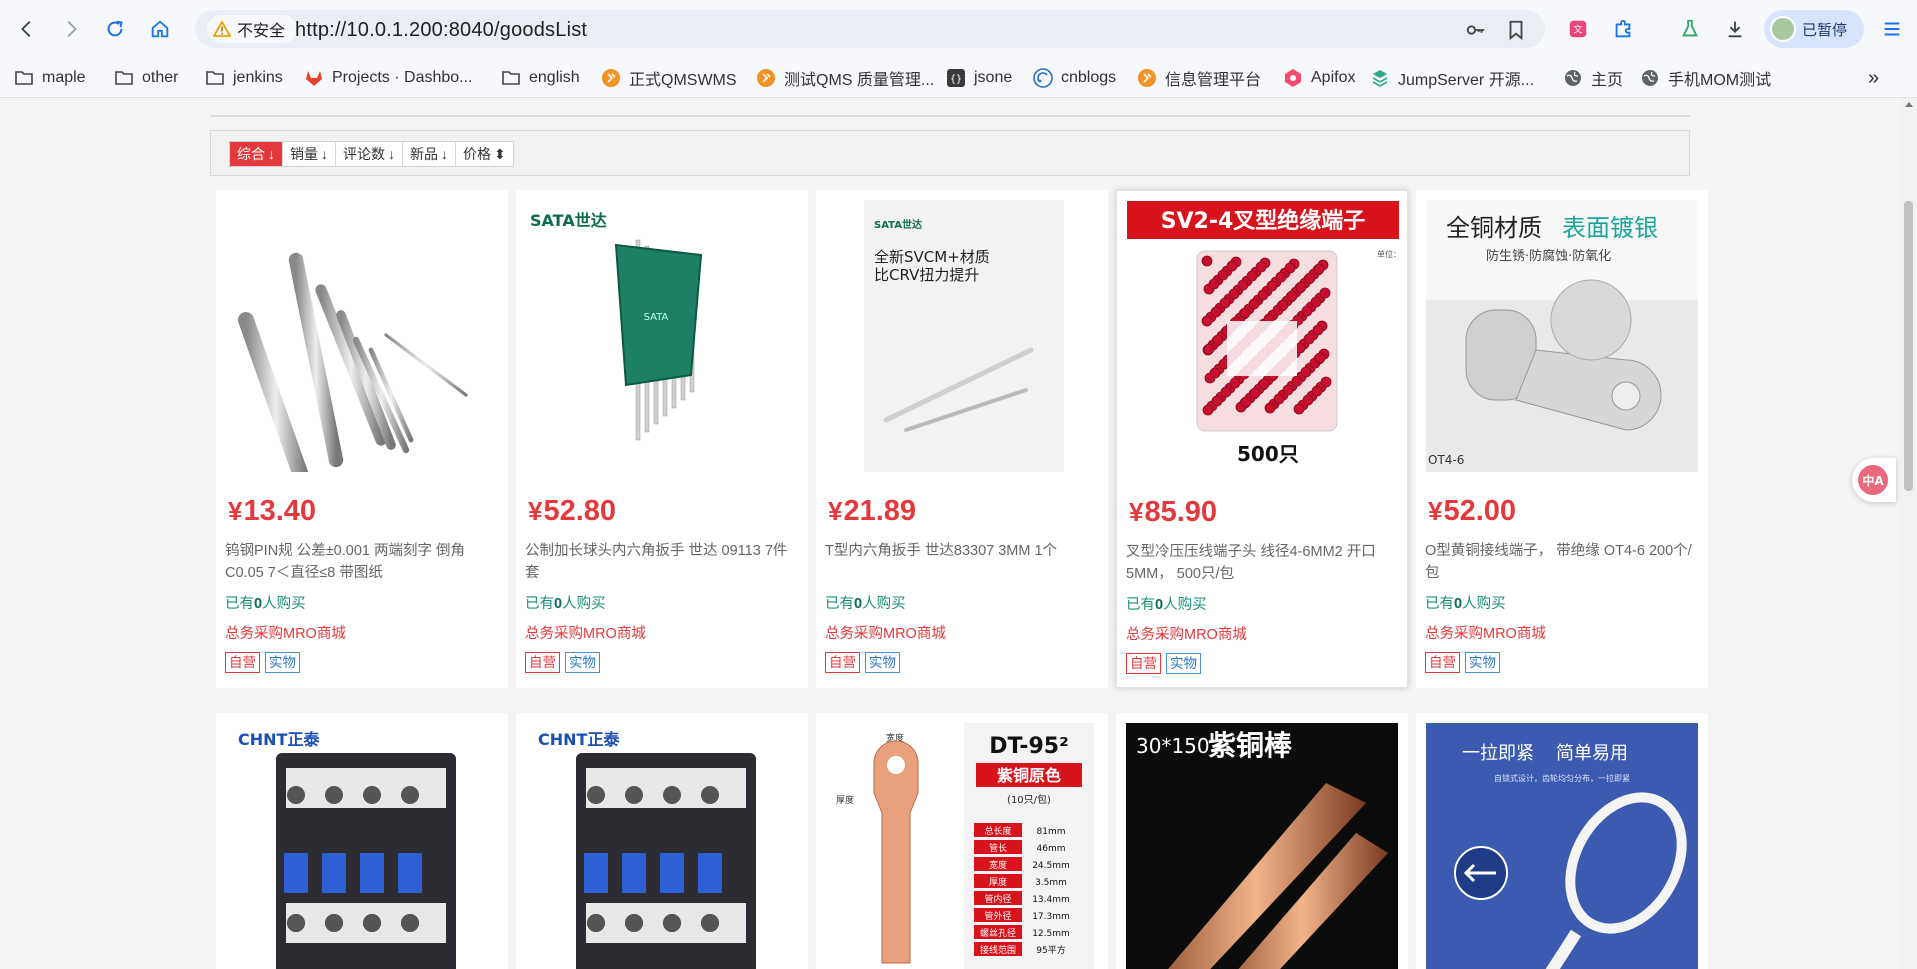  What do you see at coordinates (429, 154) in the screenshot?
I see `sort-option: 新品 ↓` at bounding box center [429, 154].